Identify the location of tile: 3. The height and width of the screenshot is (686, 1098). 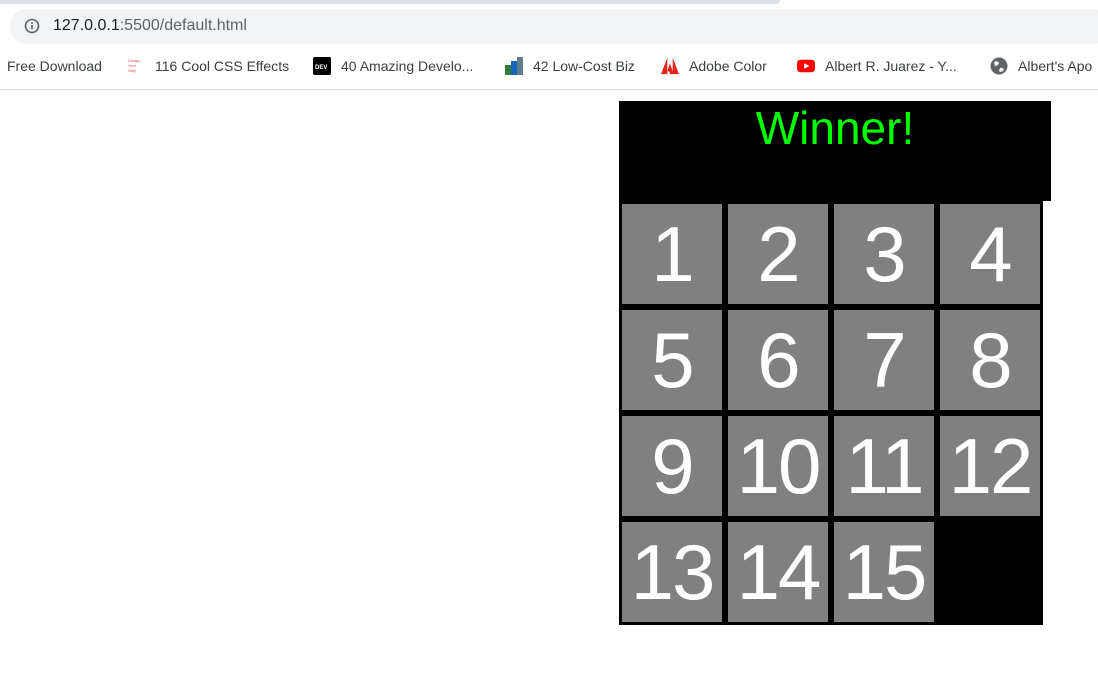
(884, 254).